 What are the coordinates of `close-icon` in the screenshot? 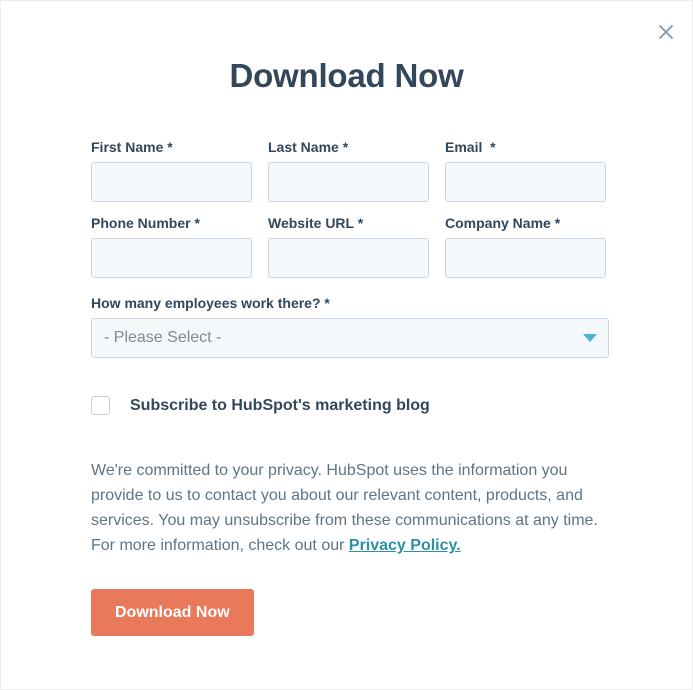 It's located at (666, 32).